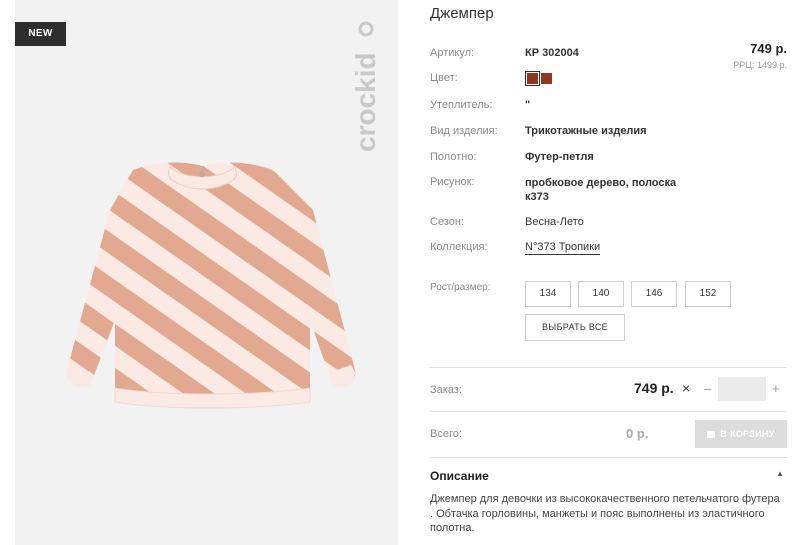  I want to click on description-heading: Описание, so click(459, 476).